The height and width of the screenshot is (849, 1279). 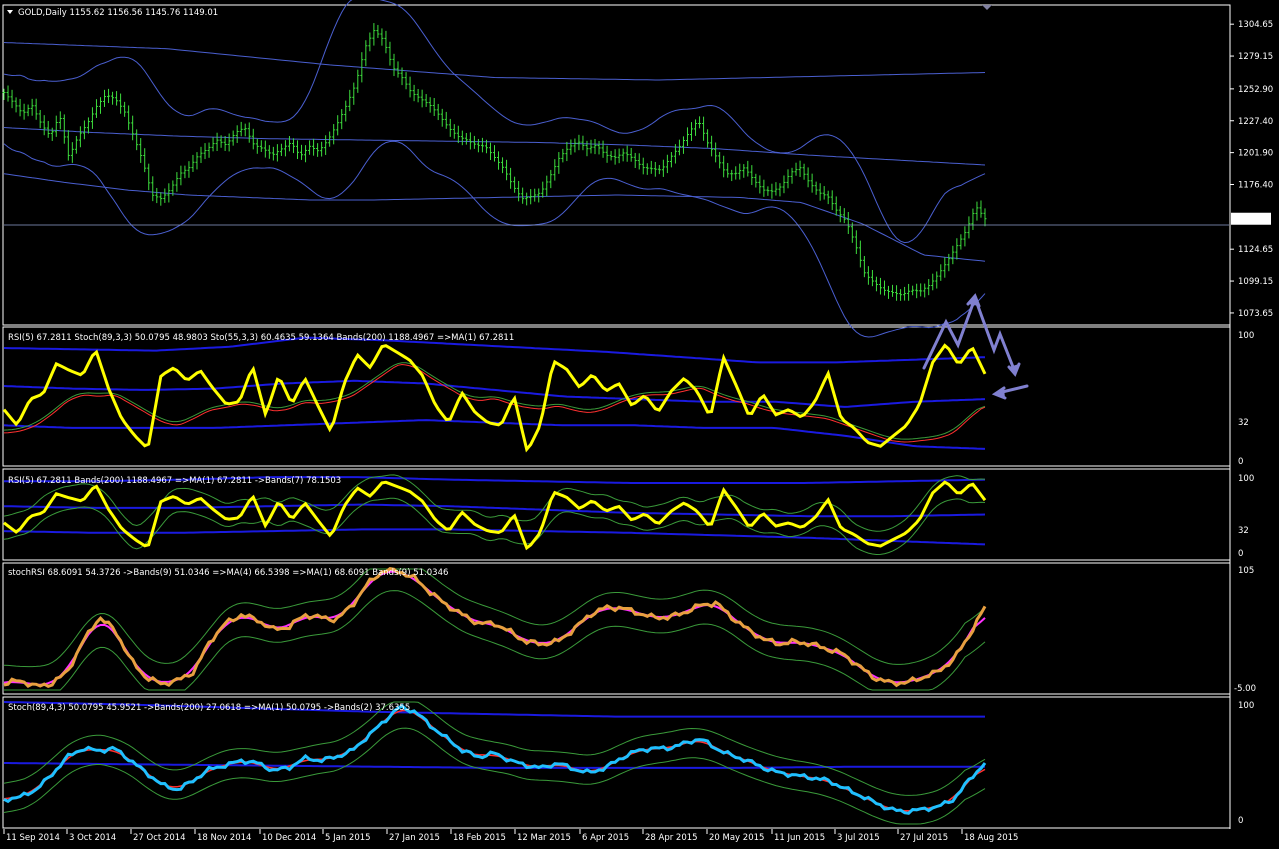 I want to click on price-tick-label: 1252.90, so click(x=1255, y=90).